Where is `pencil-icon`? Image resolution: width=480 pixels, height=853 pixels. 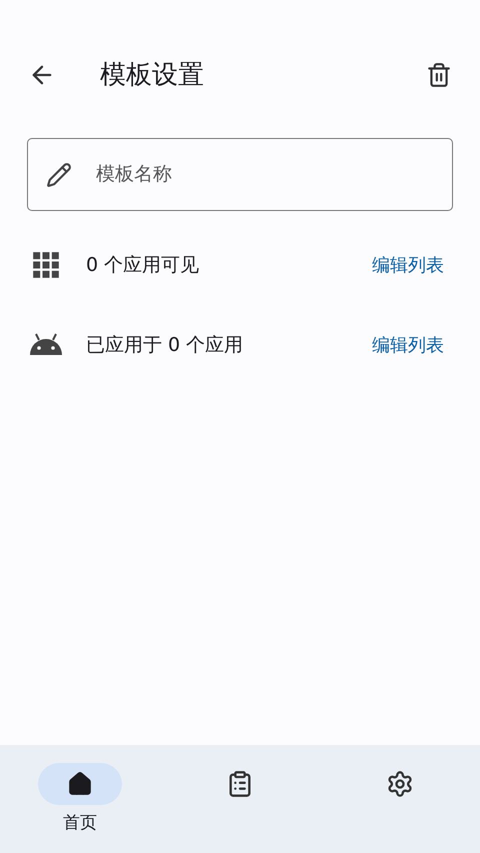
pencil-icon is located at coordinates (59, 175).